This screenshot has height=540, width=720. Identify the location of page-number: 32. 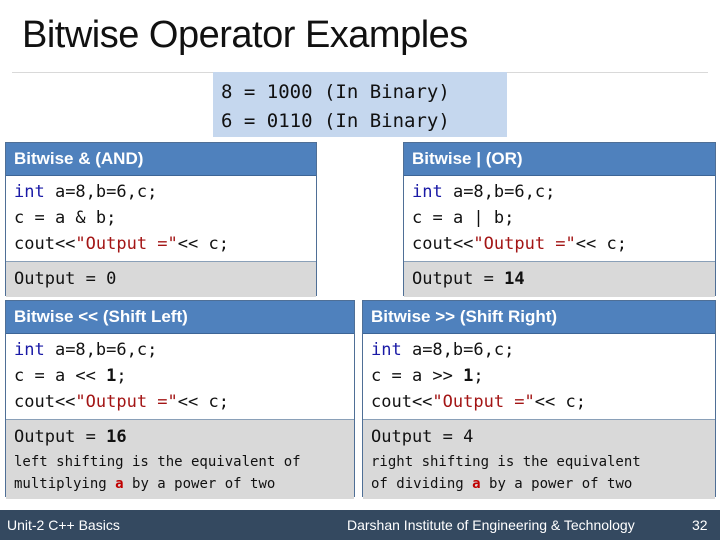
(700, 525).